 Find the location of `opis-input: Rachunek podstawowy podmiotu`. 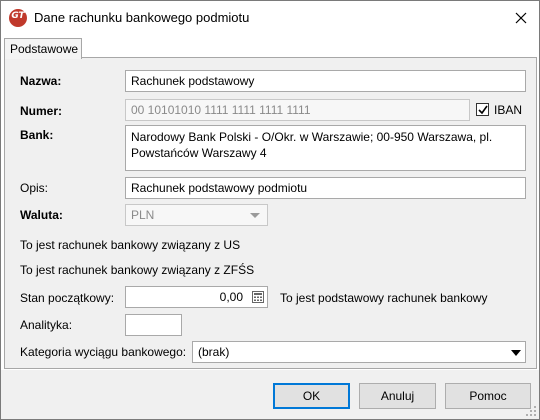

opis-input: Rachunek podstawowy podmiotu is located at coordinates (325, 188).